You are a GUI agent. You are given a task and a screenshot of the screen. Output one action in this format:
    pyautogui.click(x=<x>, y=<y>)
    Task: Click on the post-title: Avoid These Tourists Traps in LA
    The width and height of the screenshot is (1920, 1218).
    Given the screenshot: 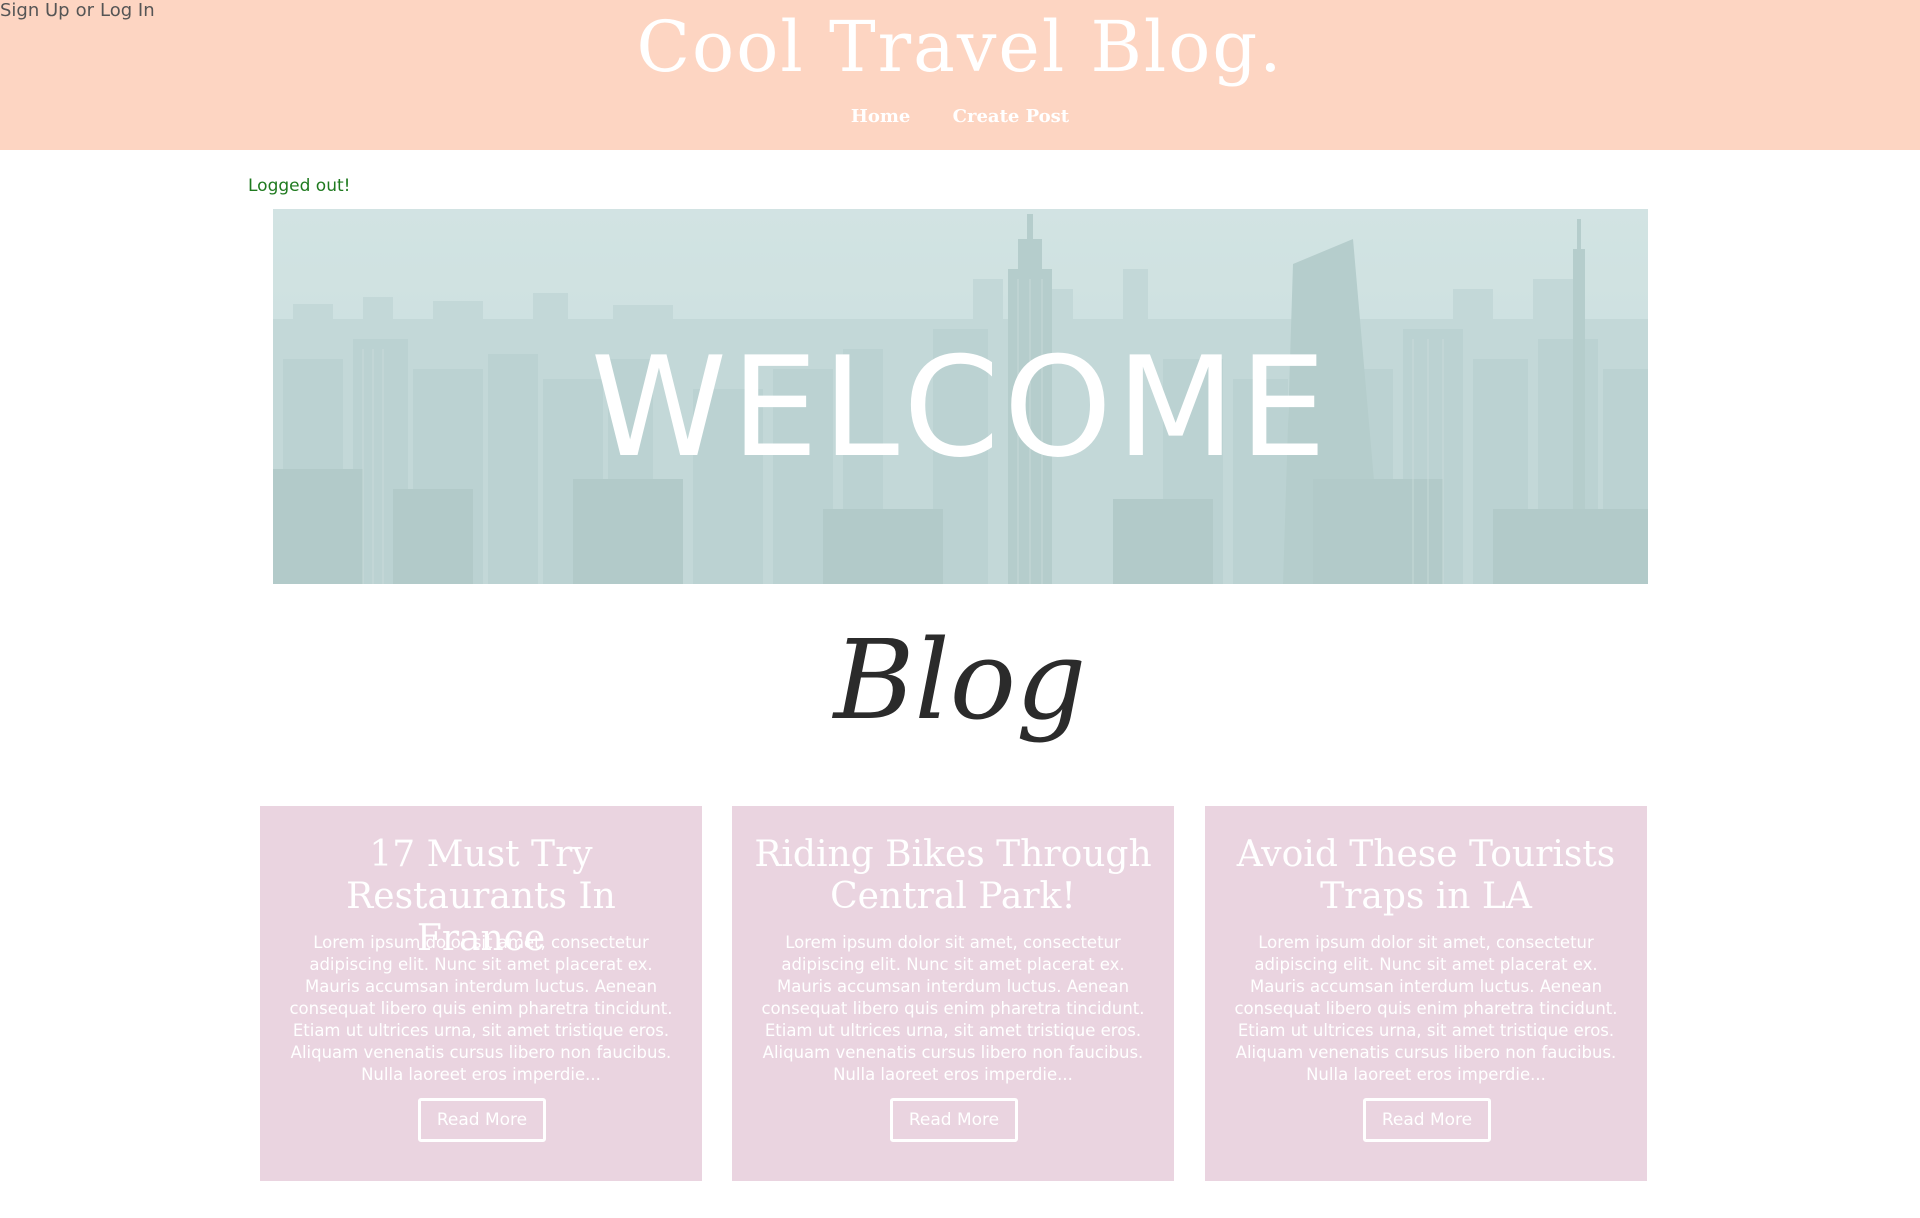 What is the action you would take?
    pyautogui.click(x=1426, y=875)
    